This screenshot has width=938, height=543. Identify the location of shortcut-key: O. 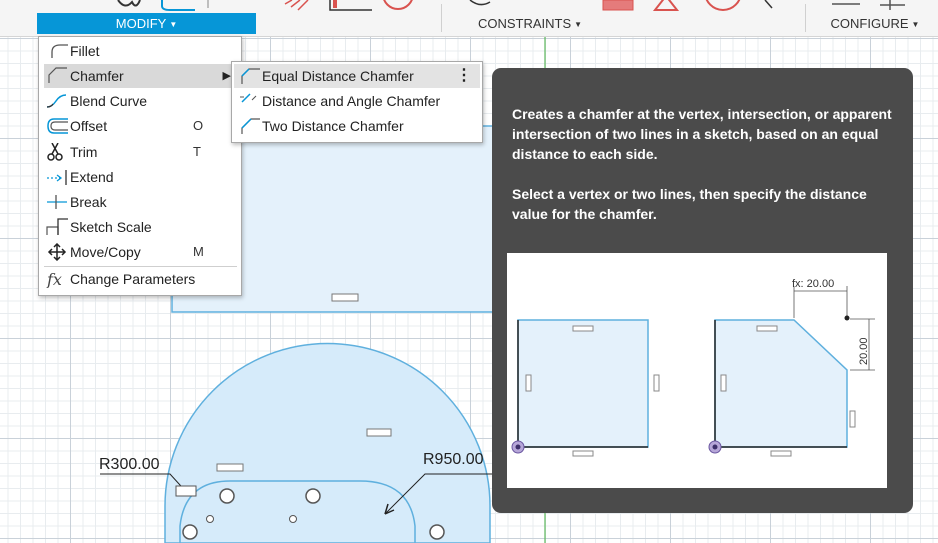
(198, 125).